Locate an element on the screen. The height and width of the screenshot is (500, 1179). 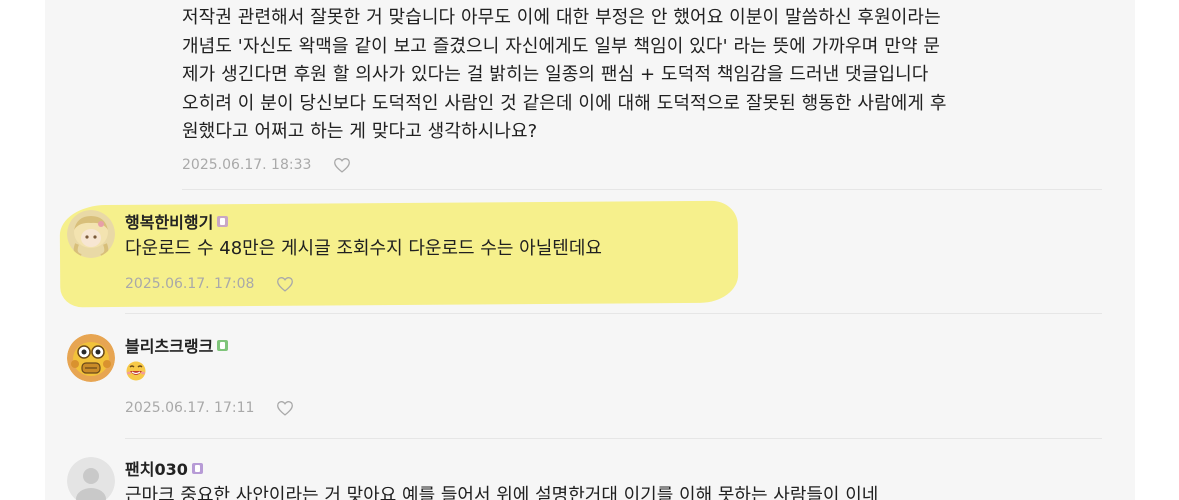
comment-meta: 2025.06.17. 17:11 is located at coordinates (595, 408).